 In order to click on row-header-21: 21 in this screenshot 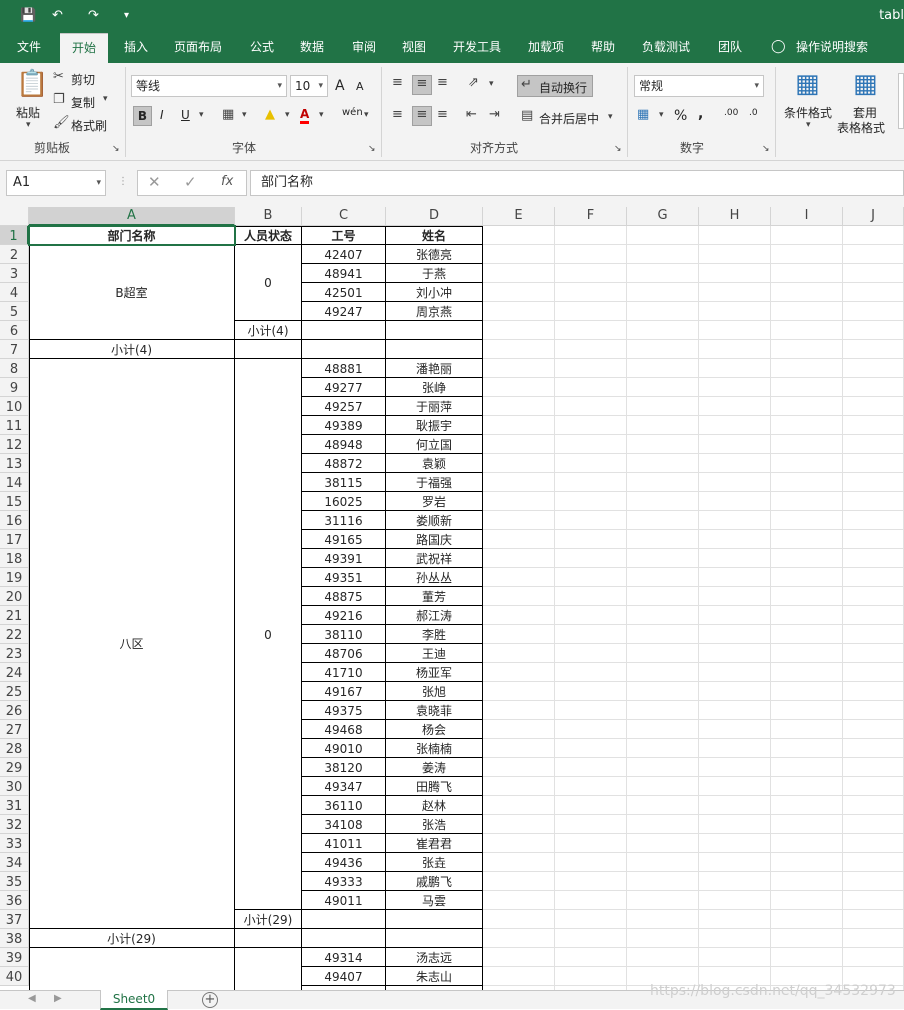, I will do `click(14, 615)`.